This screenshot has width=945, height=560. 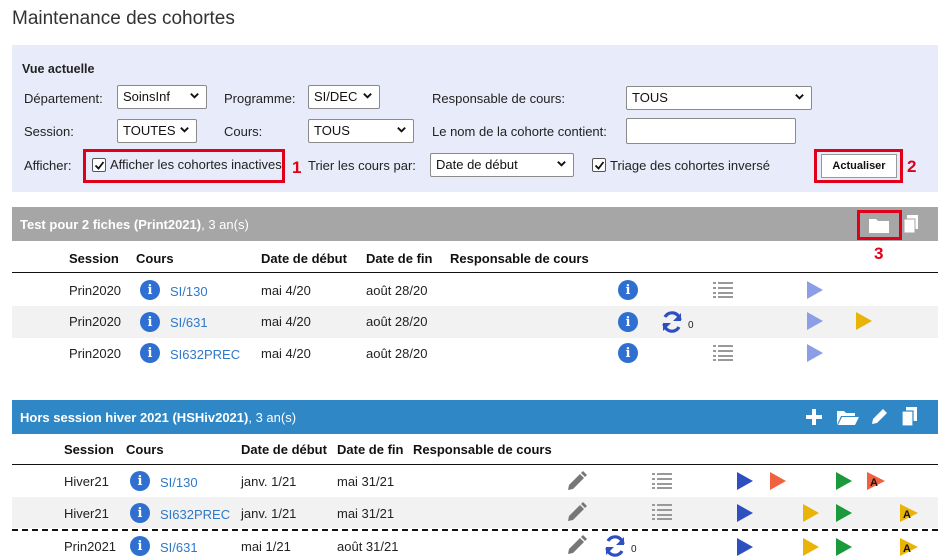 What do you see at coordinates (814, 417) in the screenshot?
I see `plus-icon` at bounding box center [814, 417].